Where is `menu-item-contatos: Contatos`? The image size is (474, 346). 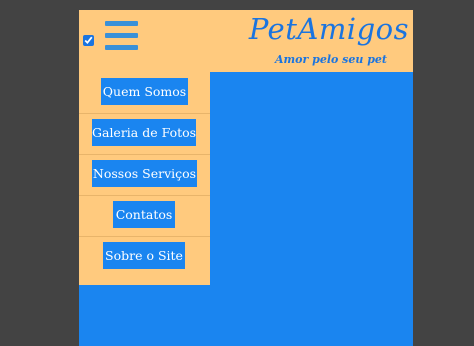 menu-item-contatos: Contatos is located at coordinates (144, 214).